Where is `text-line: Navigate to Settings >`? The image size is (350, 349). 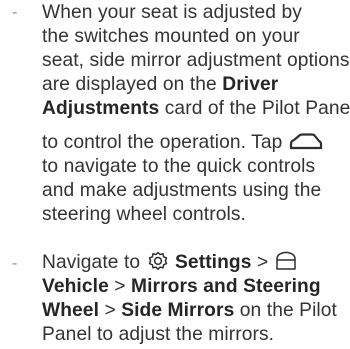
text-line: Navigate to Settings > is located at coordinates (170, 263).